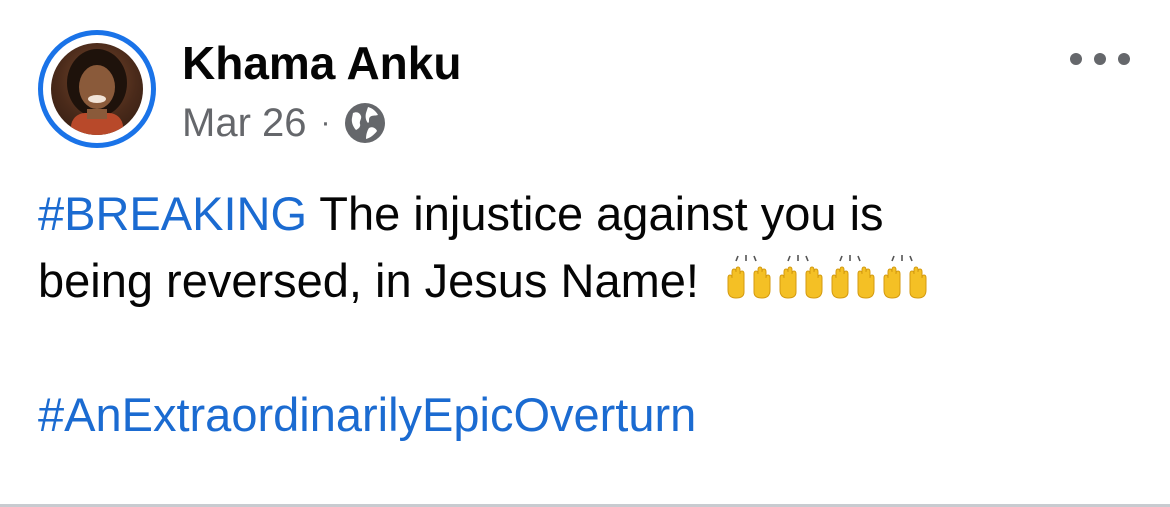  Describe the element at coordinates (244, 123) in the screenshot. I see `post-date: Mar 26` at that location.